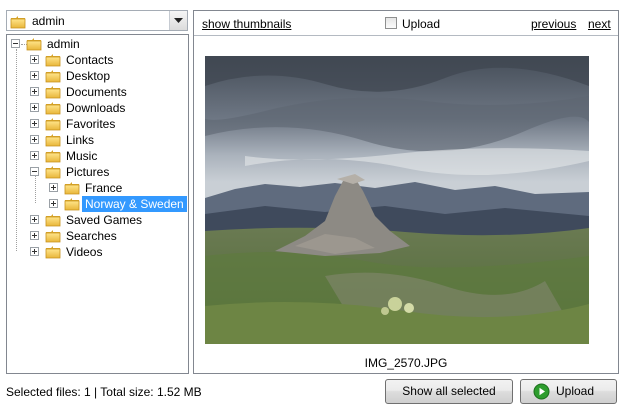 This screenshot has height=412, width=629. Describe the element at coordinates (391, 23) in the screenshot. I see `upload-checkbox` at that location.